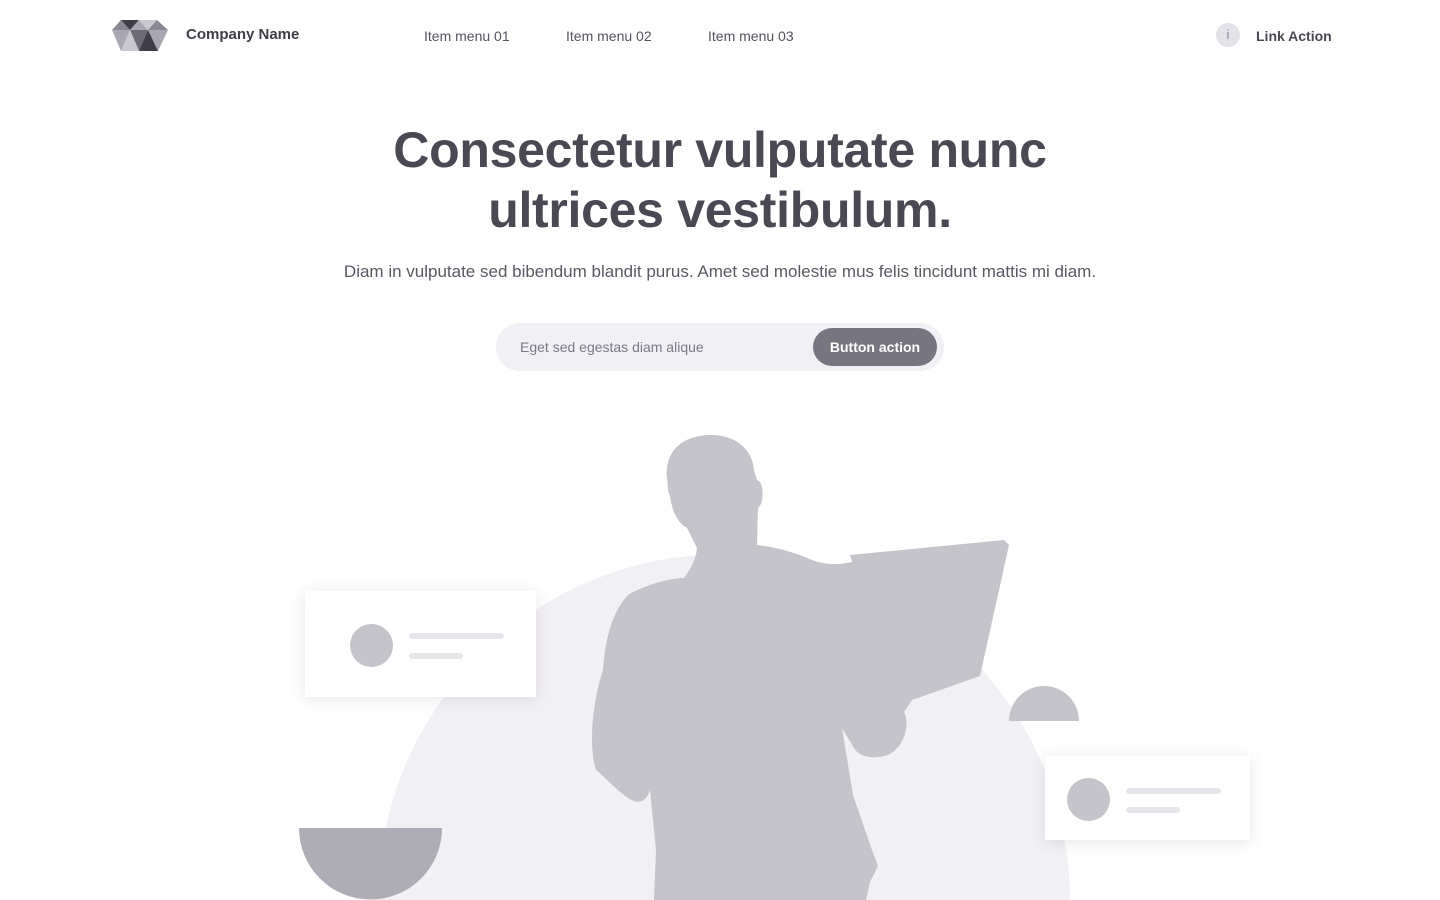  What do you see at coordinates (1044, 703) in the screenshot?
I see `small-half-circle` at bounding box center [1044, 703].